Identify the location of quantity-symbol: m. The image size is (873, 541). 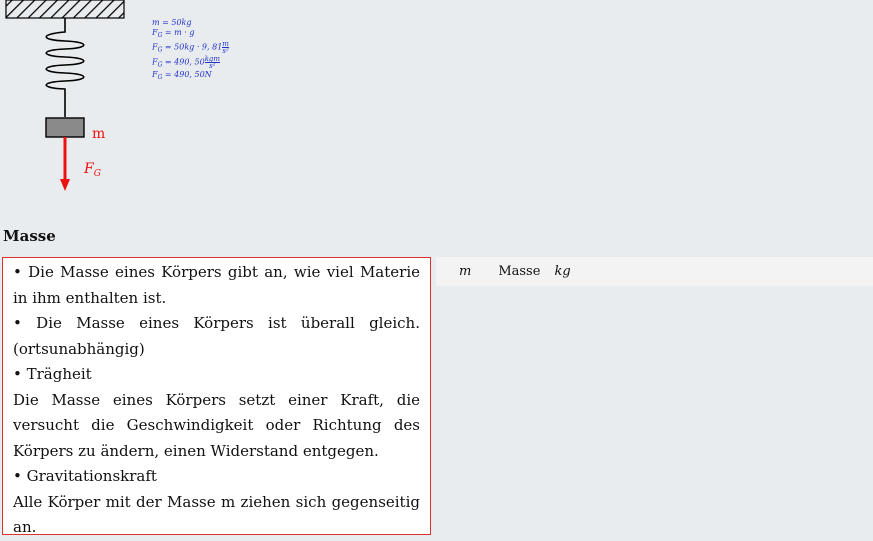
(465, 271).